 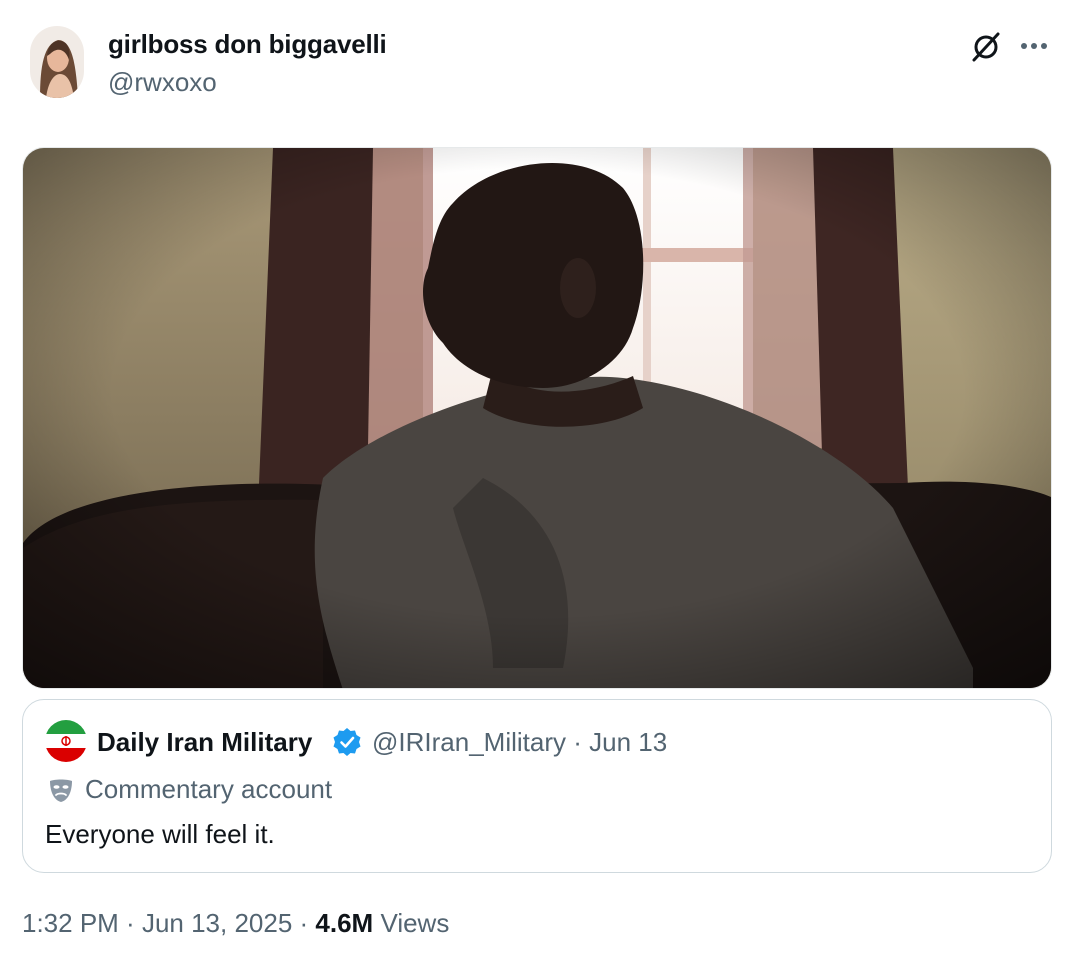 I want to click on author-avatar, so click(x=57, y=62).